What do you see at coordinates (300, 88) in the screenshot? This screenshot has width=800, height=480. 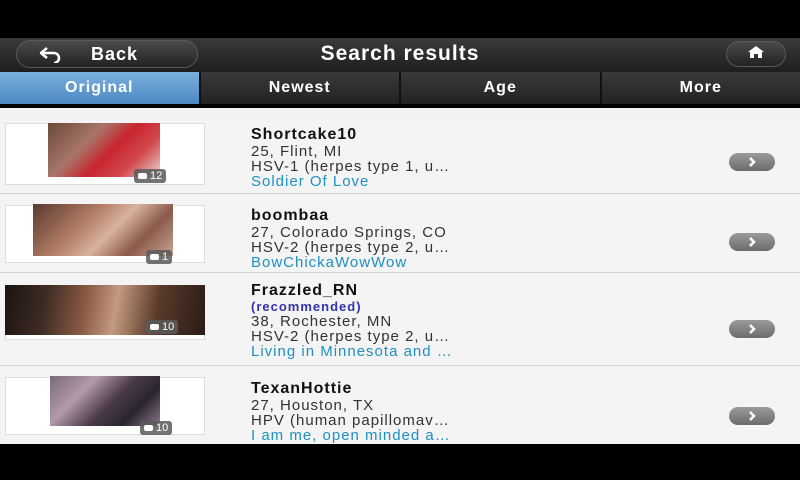 I see `tab-newest: Newest` at bounding box center [300, 88].